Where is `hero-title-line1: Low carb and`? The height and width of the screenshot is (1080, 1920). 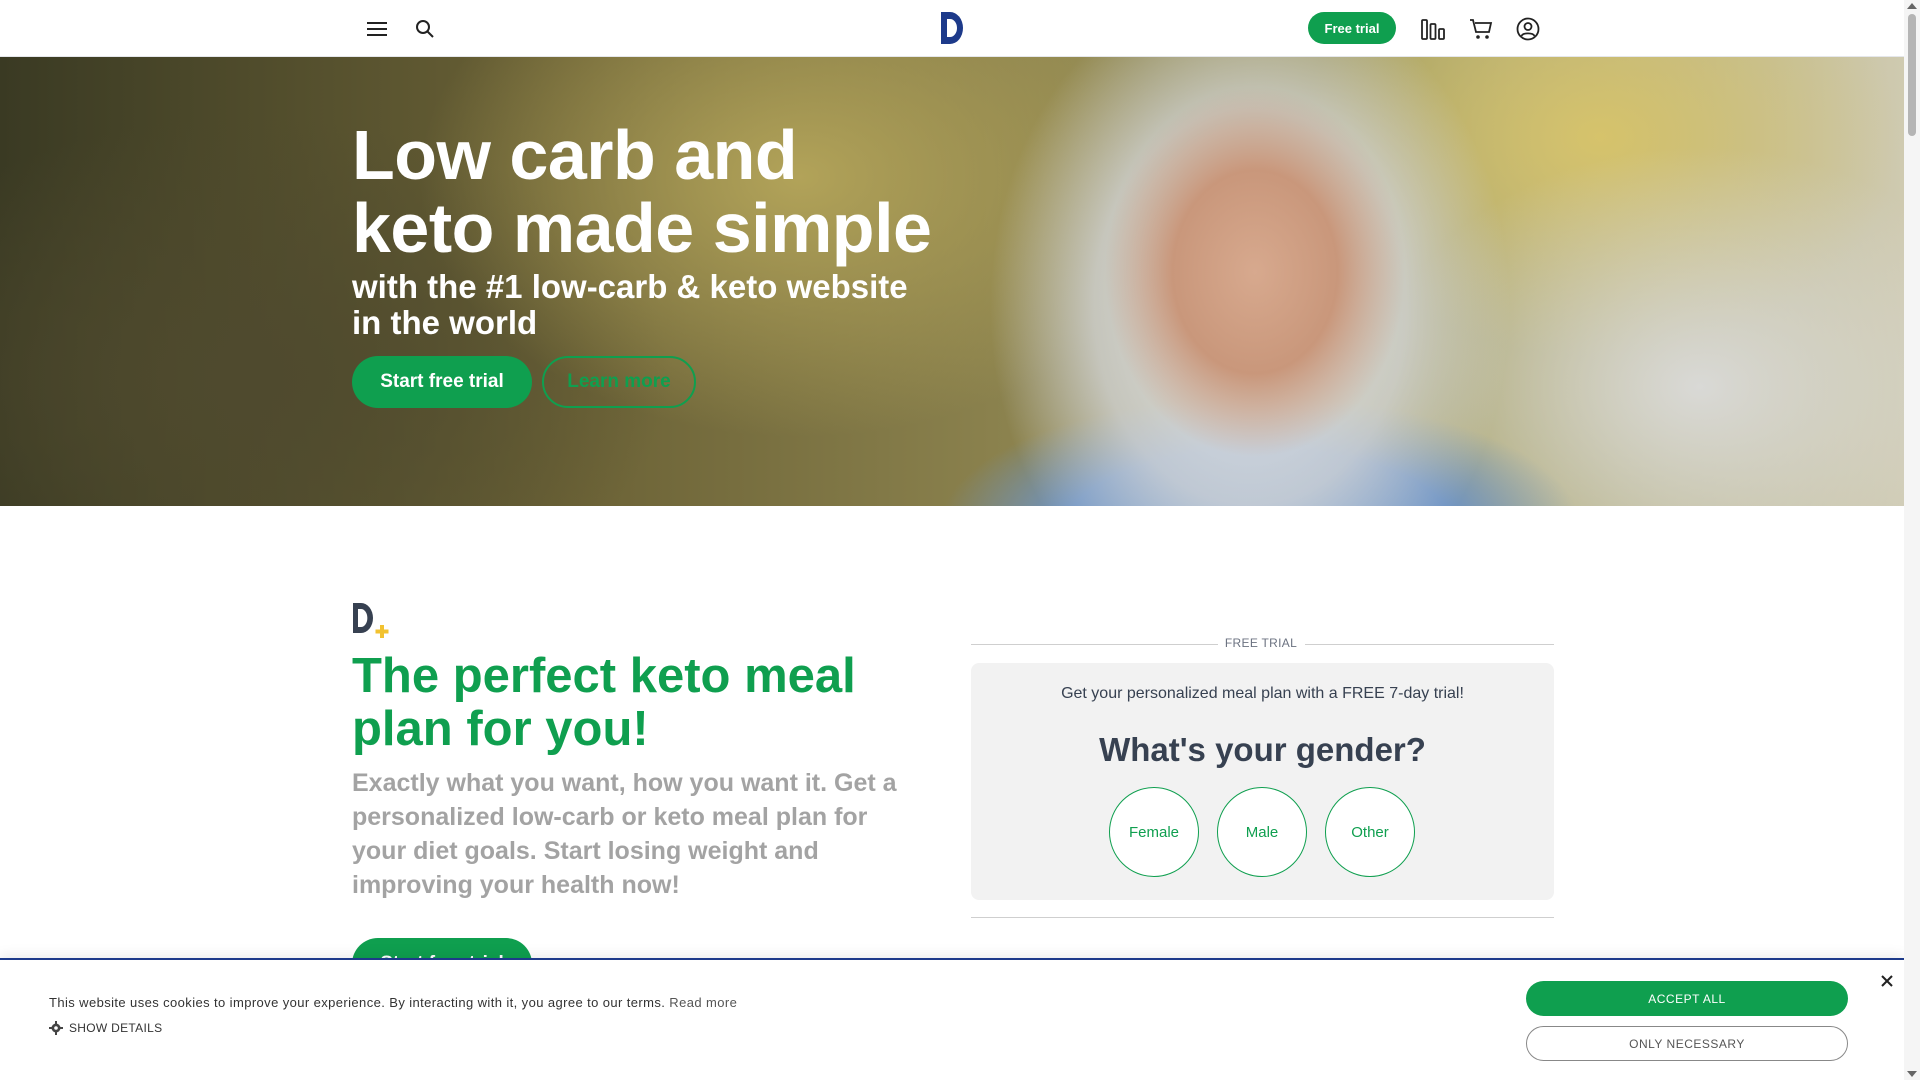
hero-title-line1: Low carb and is located at coordinates (575, 155).